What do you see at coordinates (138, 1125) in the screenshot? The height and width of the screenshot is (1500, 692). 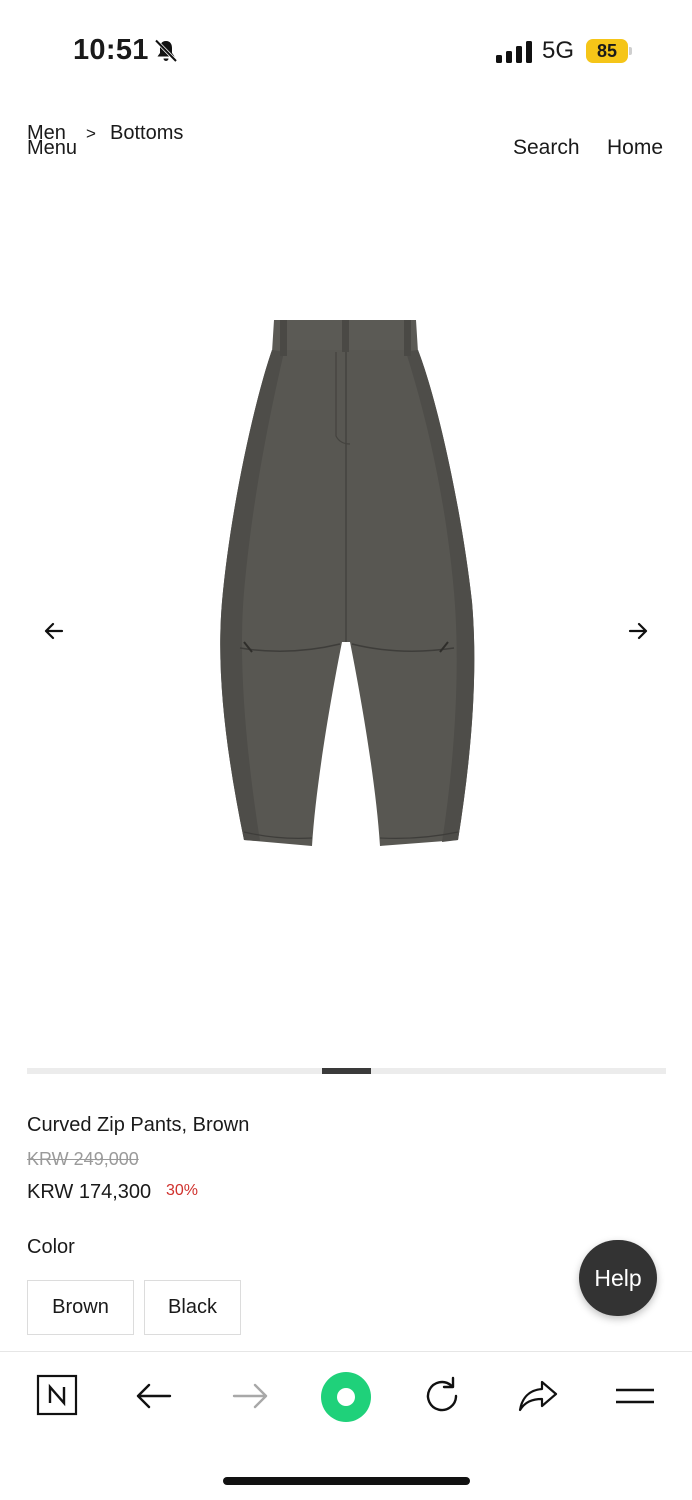 I see `product-name: Curved Zip Pants, Brown` at bounding box center [138, 1125].